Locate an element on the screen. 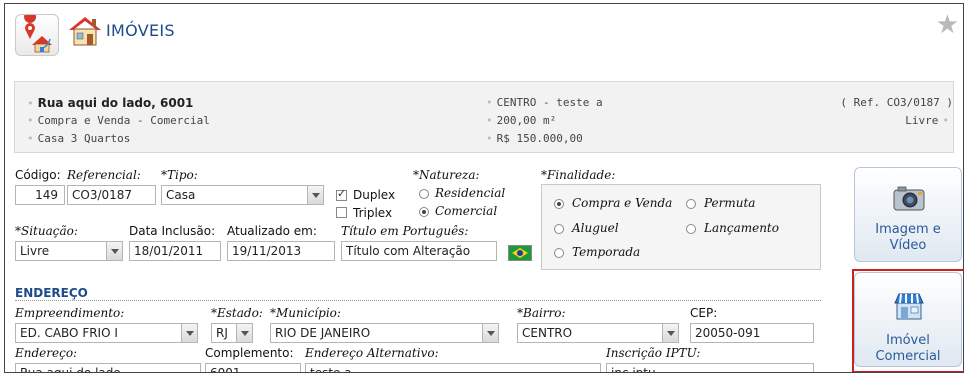  empreendimento-value: ED. CABO FRIO I is located at coordinates (69, 333).